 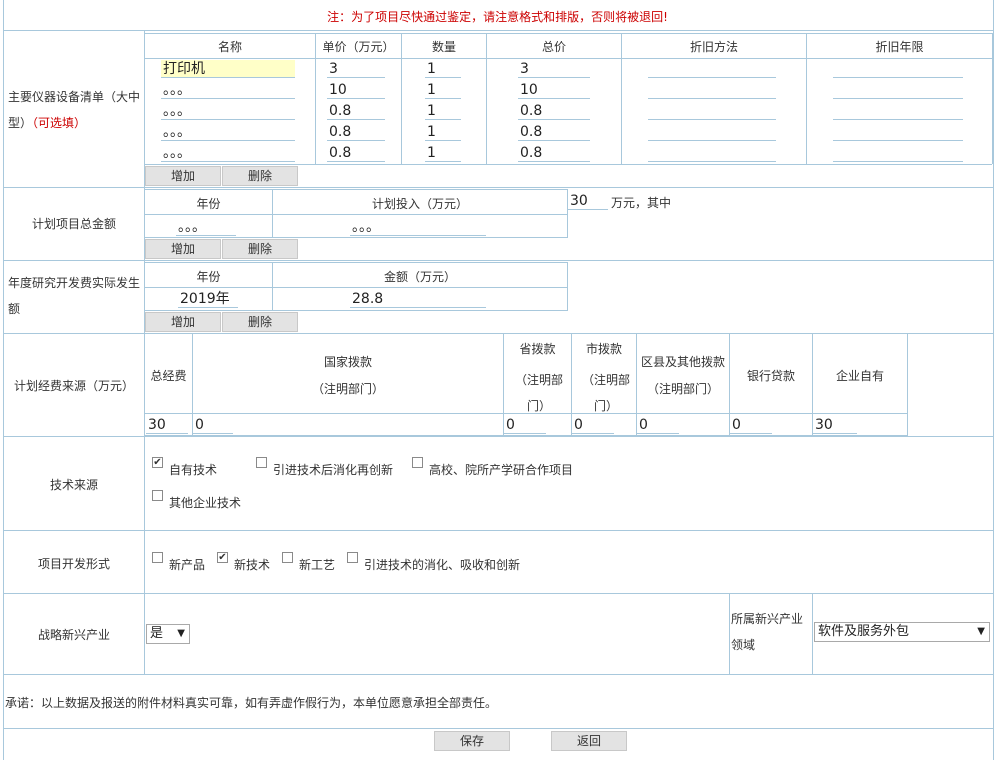 I want to click on dev-form-checkbox-product, so click(x=157, y=557).